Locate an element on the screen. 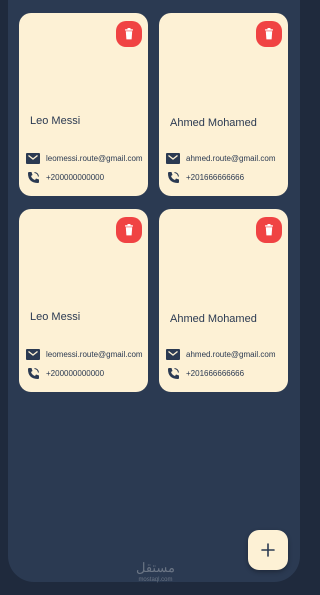 Image resolution: width=320 pixels, height=595 pixels. plus-icon is located at coordinates (268, 550).